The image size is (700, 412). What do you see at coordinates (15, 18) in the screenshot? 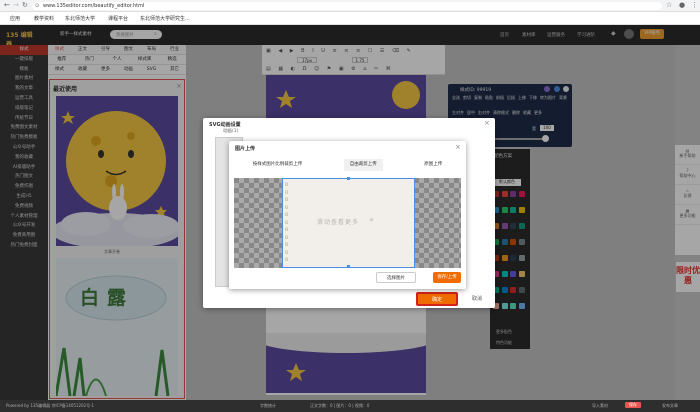
I see `bookmark-apps: 应用` at bounding box center [15, 18].